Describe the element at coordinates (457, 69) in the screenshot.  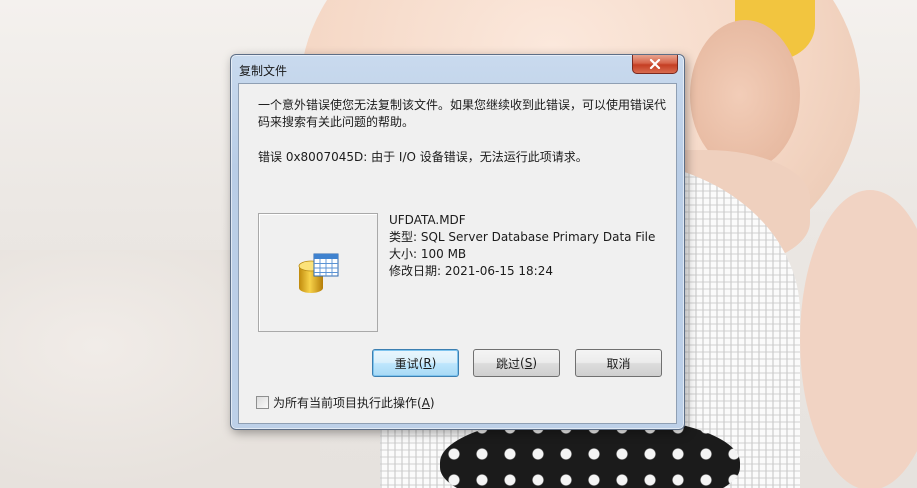
I see `title-bar: 复制文件` at that location.